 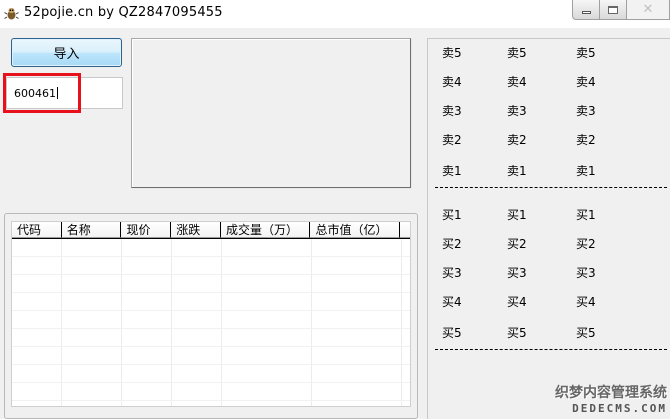 I want to click on minimize-icon, so click(x=586, y=12).